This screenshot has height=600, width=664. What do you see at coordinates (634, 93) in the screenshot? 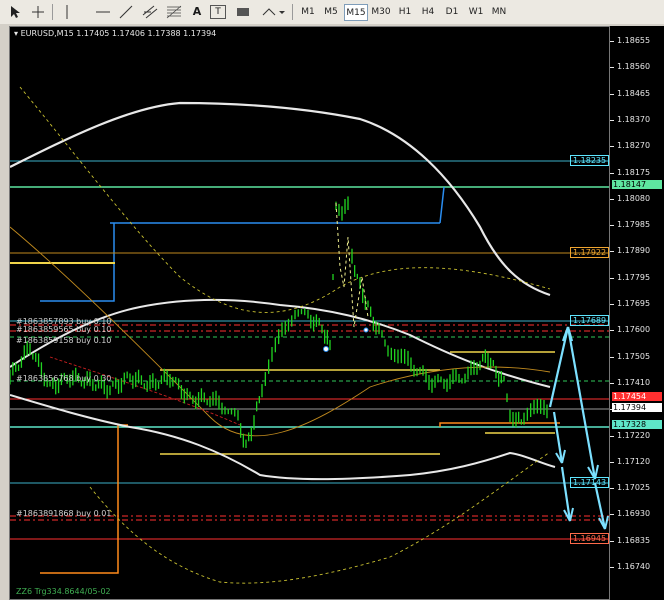
I see `price-scale-label: 1.18465` at bounding box center [634, 93].